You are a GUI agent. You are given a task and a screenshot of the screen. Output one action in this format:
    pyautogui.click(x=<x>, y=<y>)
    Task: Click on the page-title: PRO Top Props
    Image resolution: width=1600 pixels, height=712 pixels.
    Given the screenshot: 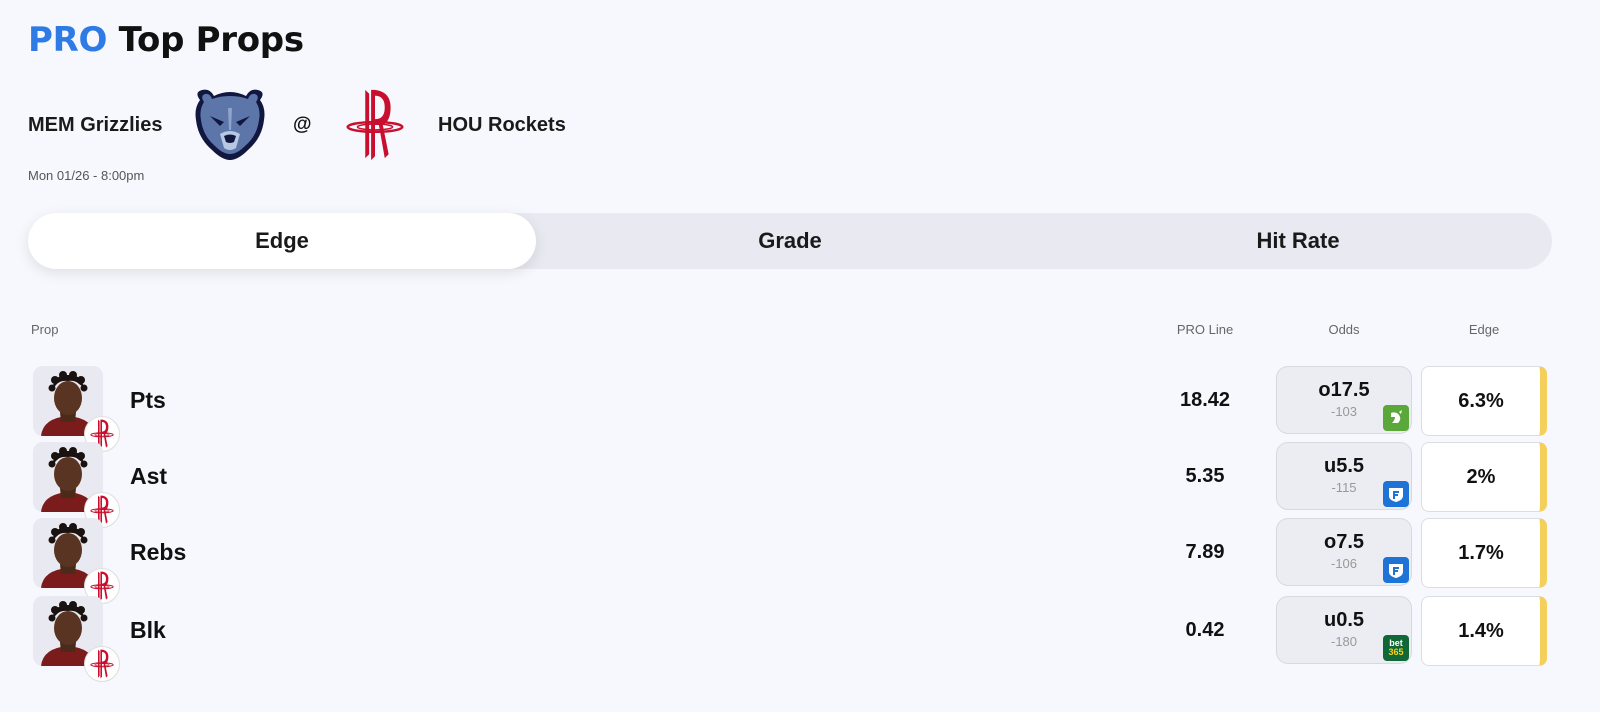 What is the action you would take?
    pyautogui.click(x=166, y=40)
    